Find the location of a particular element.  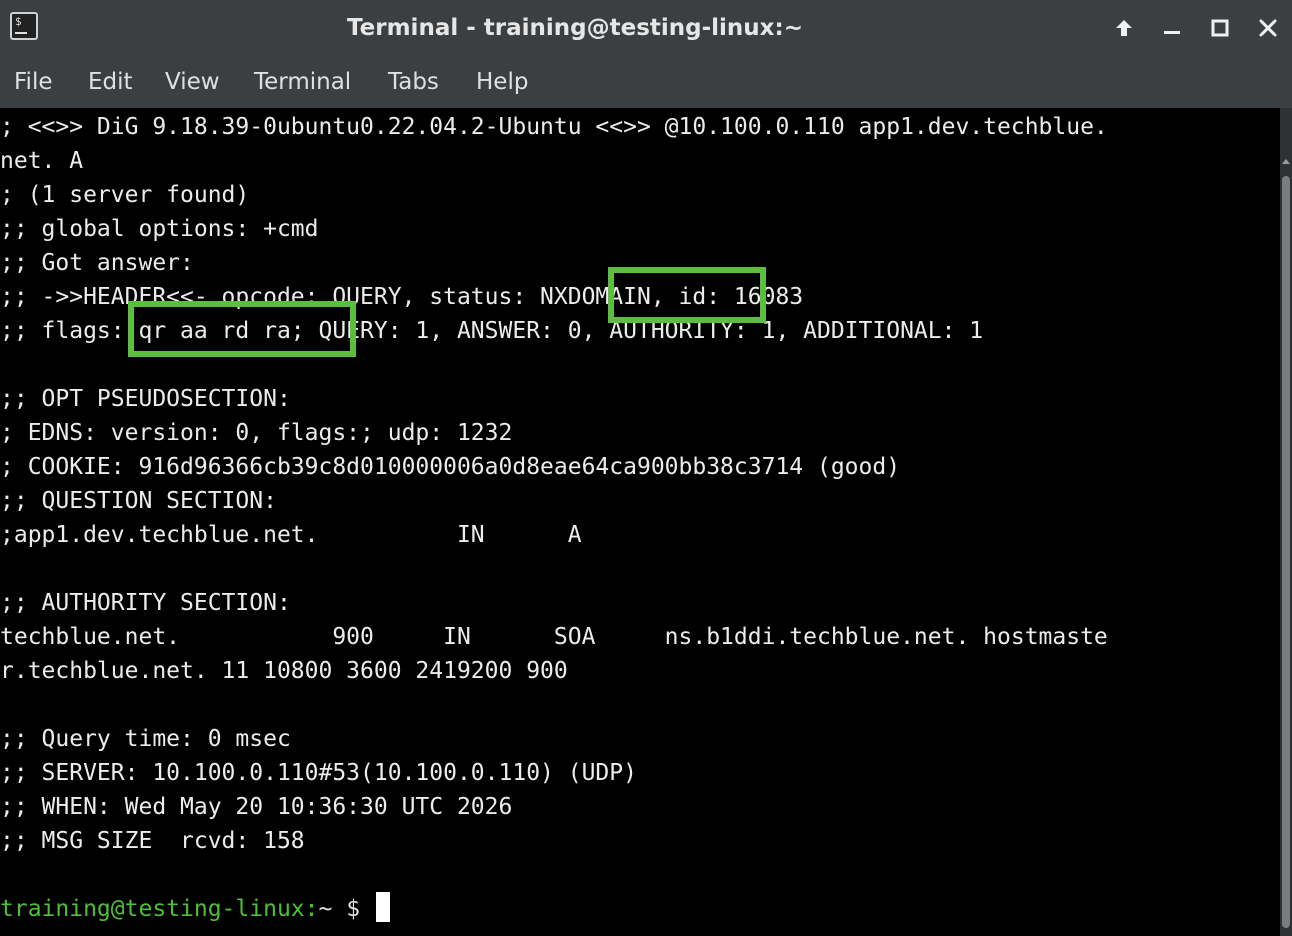

terminal-line: ;; Query time: 0 msec is located at coordinates (145, 739).